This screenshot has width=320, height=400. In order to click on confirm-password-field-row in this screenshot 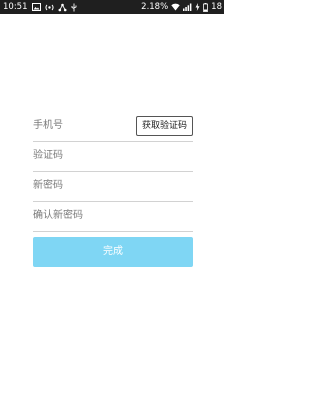, I will do `click(113, 217)`.